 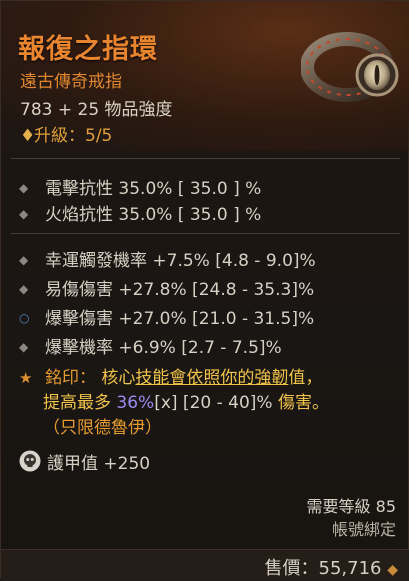 What do you see at coordinates (153, 215) in the screenshot?
I see `stat-text: 火焰抗性 35.0% [ 35.0 ] %` at bounding box center [153, 215].